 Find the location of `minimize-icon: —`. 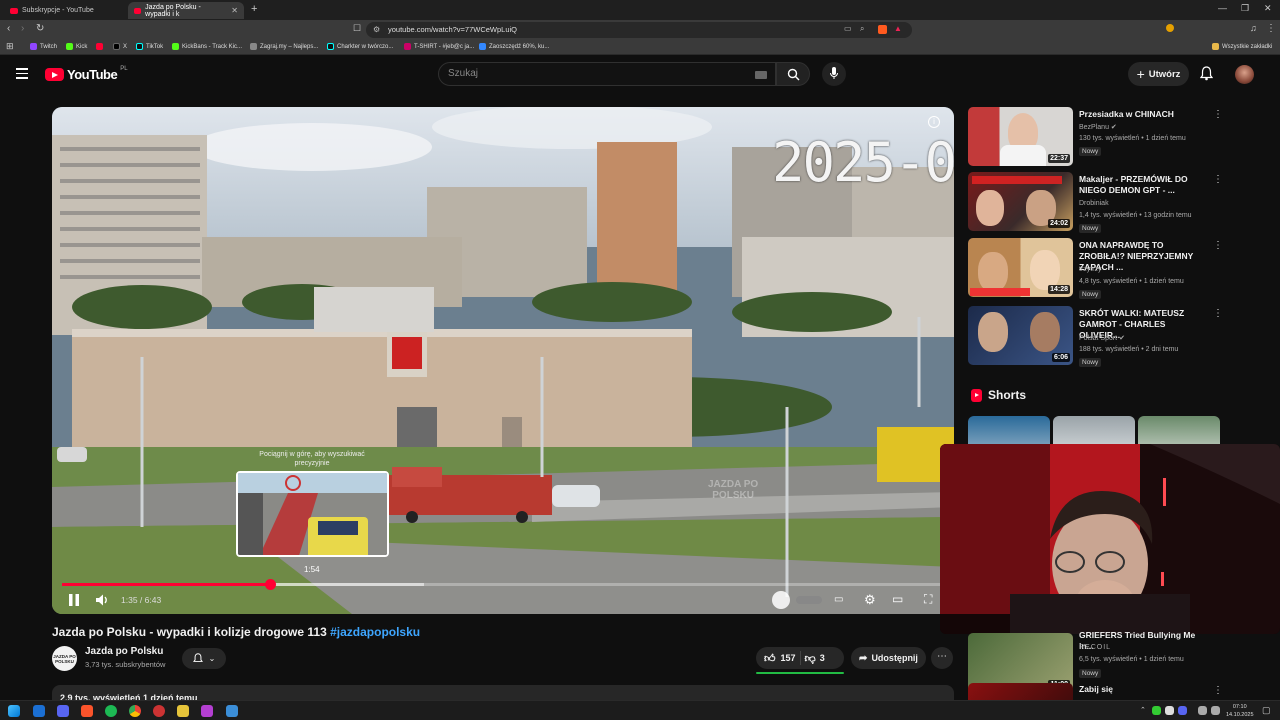

minimize-icon: — is located at coordinates (1222, 8).